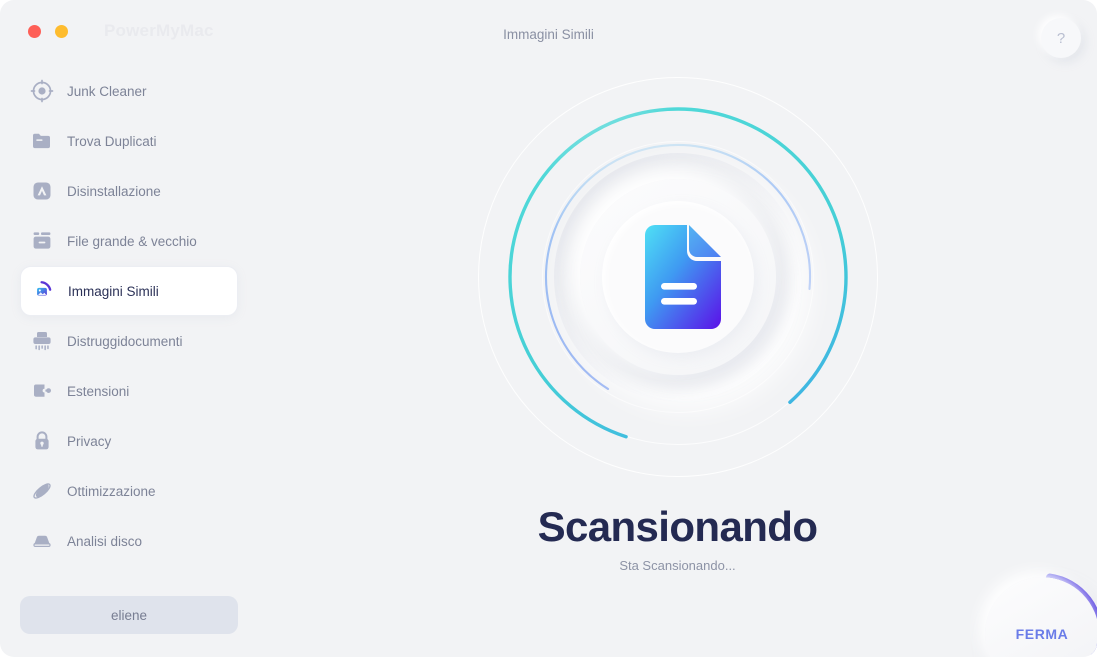 The width and height of the screenshot is (1097, 657). Describe the element at coordinates (42, 341) in the screenshot. I see `shredder-icon` at that location.